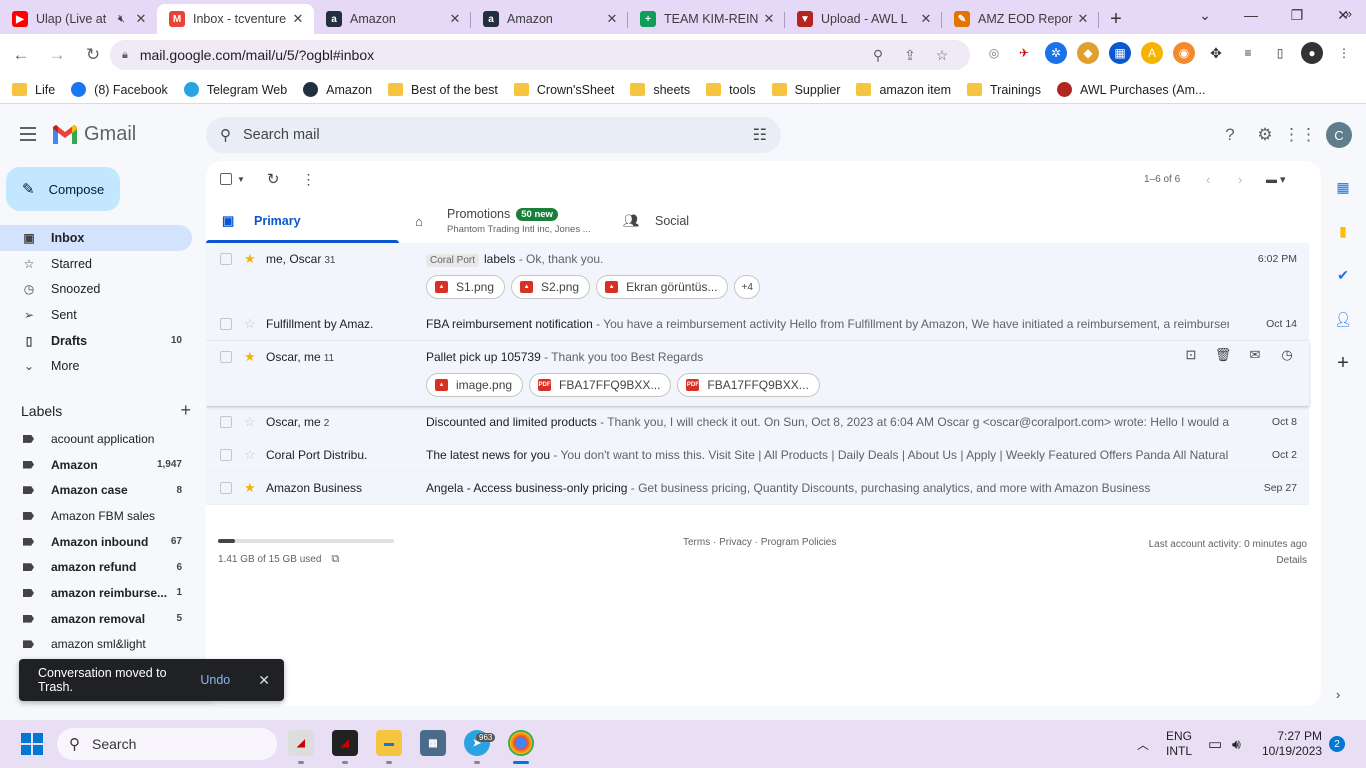 The height and width of the screenshot is (768, 1366). I want to click on star-icon: ★, so click(250, 488).